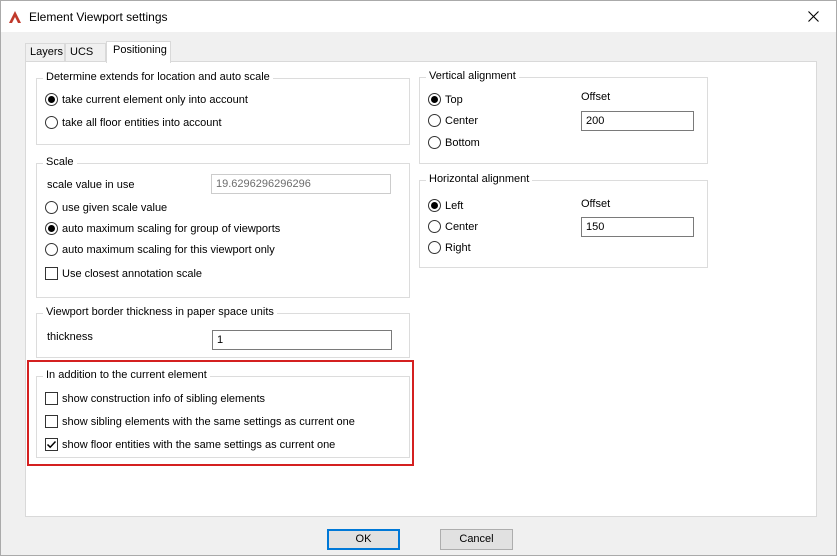  What do you see at coordinates (472, 76) in the screenshot?
I see `group-vertical-title: Vertical alignment` at bounding box center [472, 76].